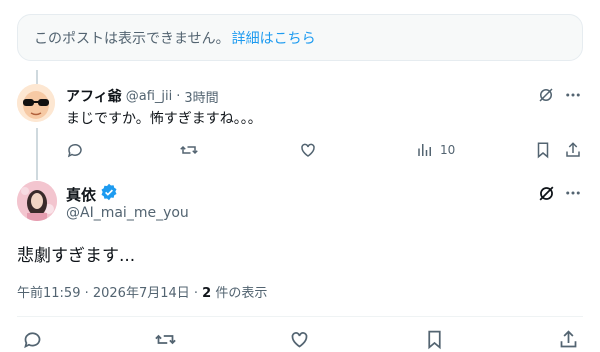 This screenshot has width=600, height=352. I want to click on verified-badge-icon, so click(109, 194).